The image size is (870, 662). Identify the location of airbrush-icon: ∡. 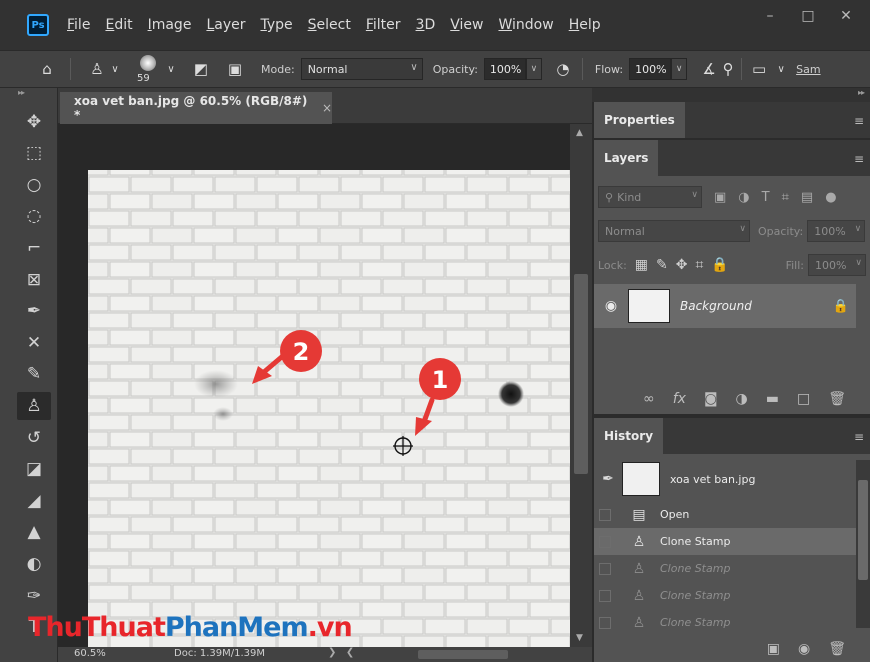
(709, 69).